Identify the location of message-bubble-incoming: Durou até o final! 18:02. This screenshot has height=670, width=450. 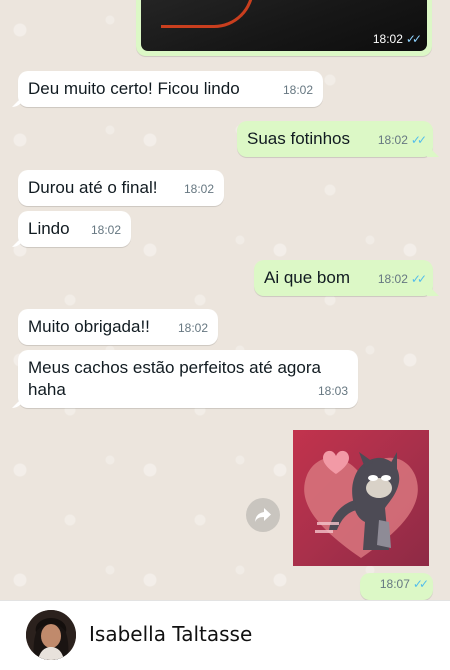
(121, 188).